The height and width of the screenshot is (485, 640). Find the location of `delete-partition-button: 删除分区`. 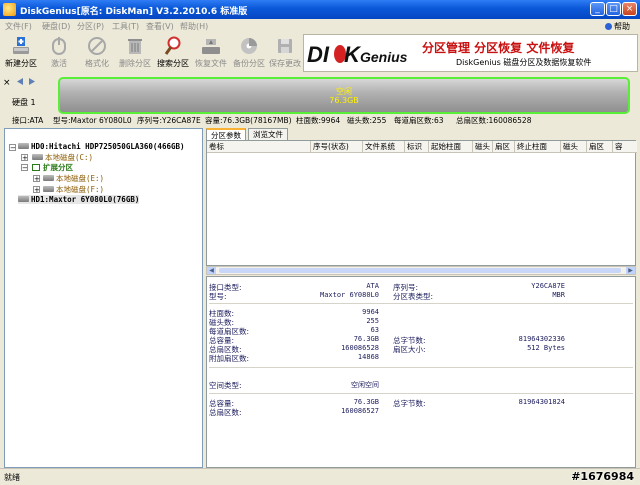

delete-partition-button: 删除分区 is located at coordinates (135, 53).